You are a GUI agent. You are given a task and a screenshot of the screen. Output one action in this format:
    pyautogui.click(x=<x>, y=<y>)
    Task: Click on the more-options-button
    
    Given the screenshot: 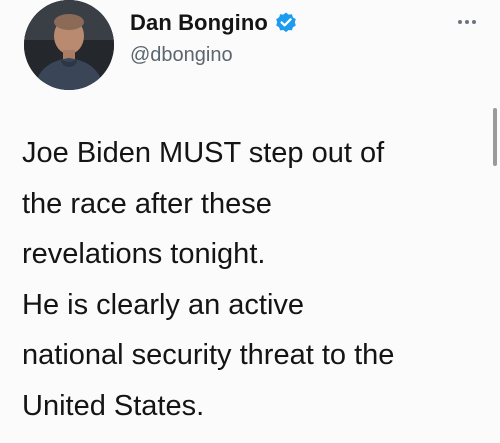 What is the action you would take?
    pyautogui.click(x=467, y=22)
    